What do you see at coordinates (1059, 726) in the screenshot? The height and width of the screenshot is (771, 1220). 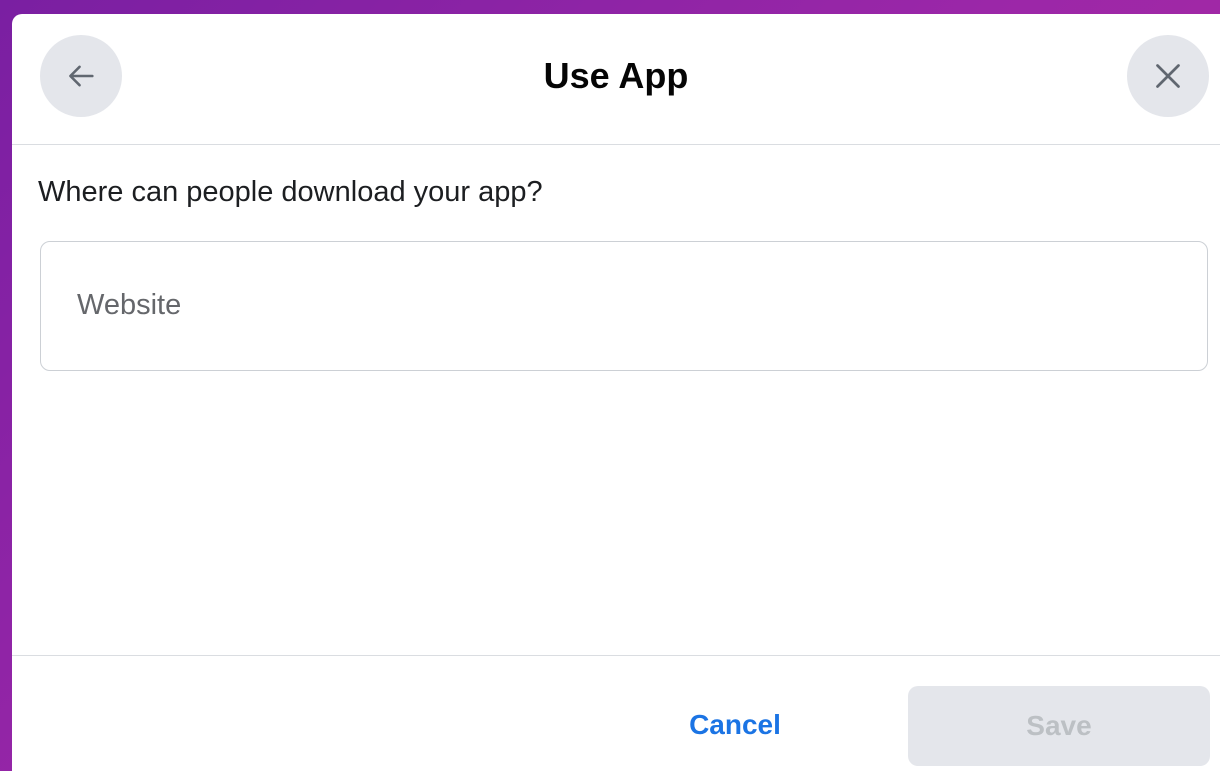 I see `save-button: Save` at bounding box center [1059, 726].